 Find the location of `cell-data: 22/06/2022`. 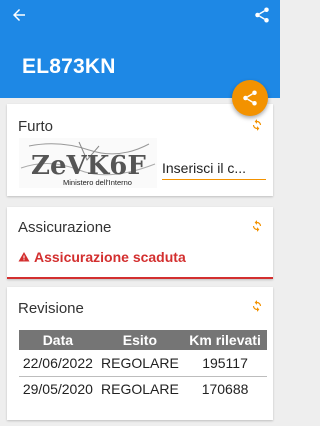

cell-data: 22/06/2022 is located at coordinates (58, 363).